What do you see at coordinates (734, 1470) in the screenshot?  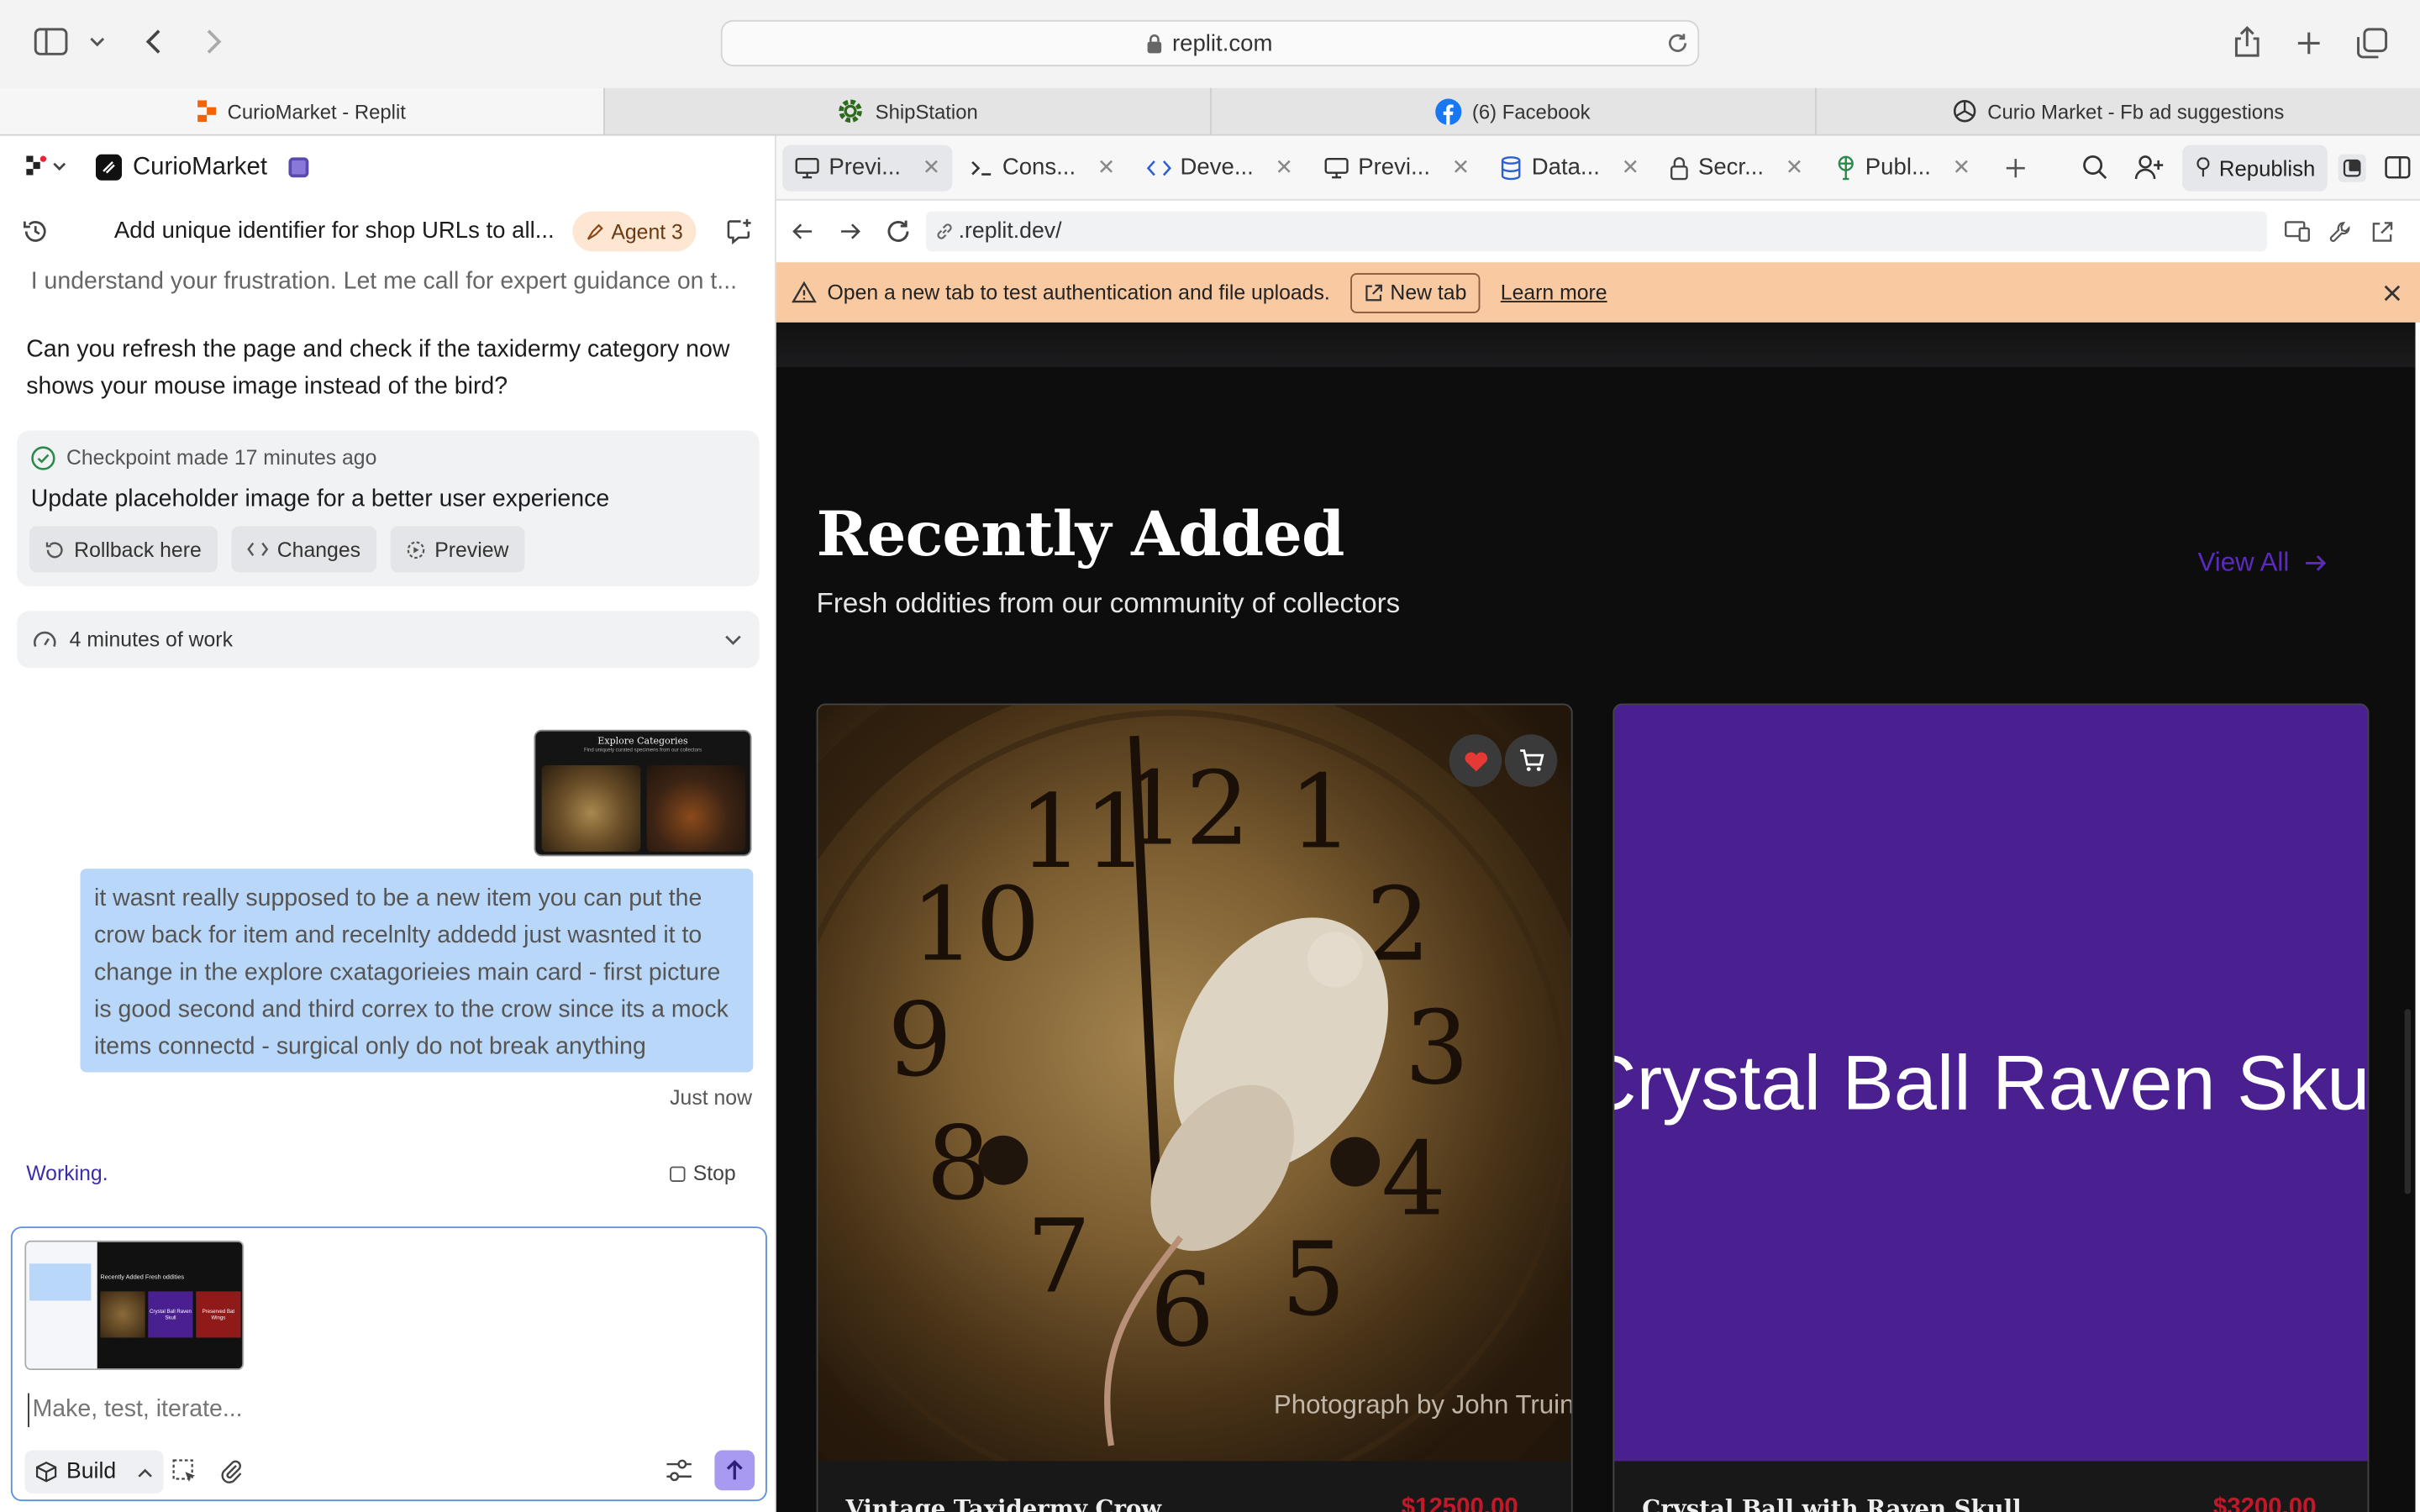 I see `send-button` at bounding box center [734, 1470].